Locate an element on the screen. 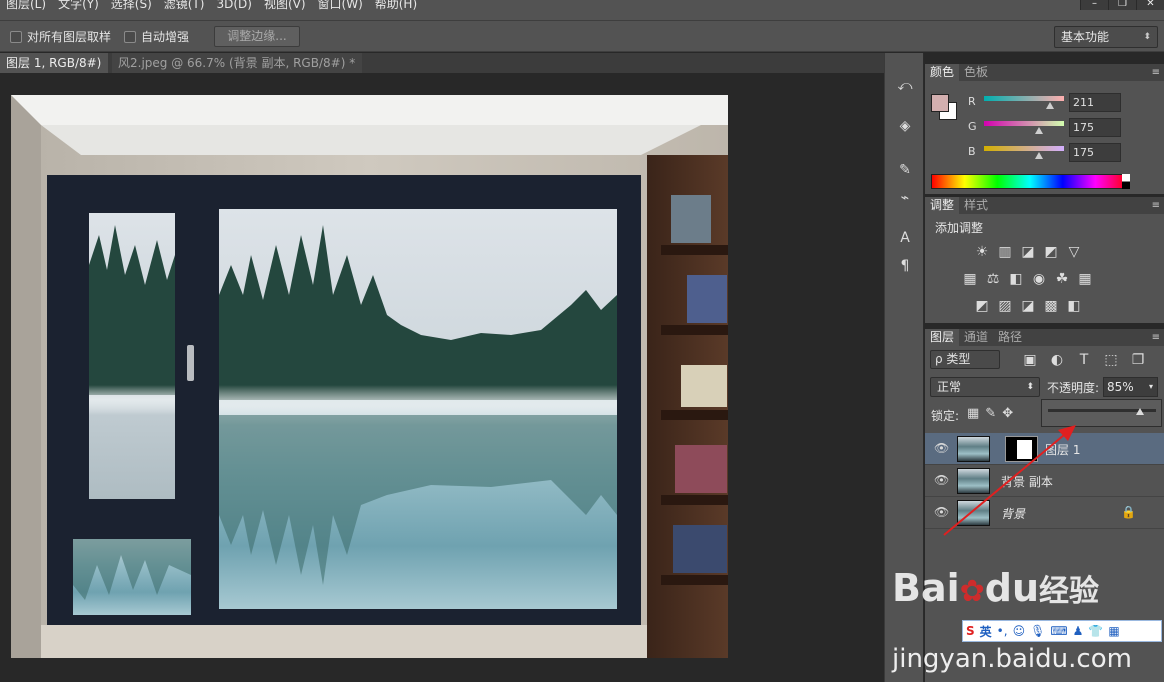  channel-b-thumb is located at coordinates (1038, 155).